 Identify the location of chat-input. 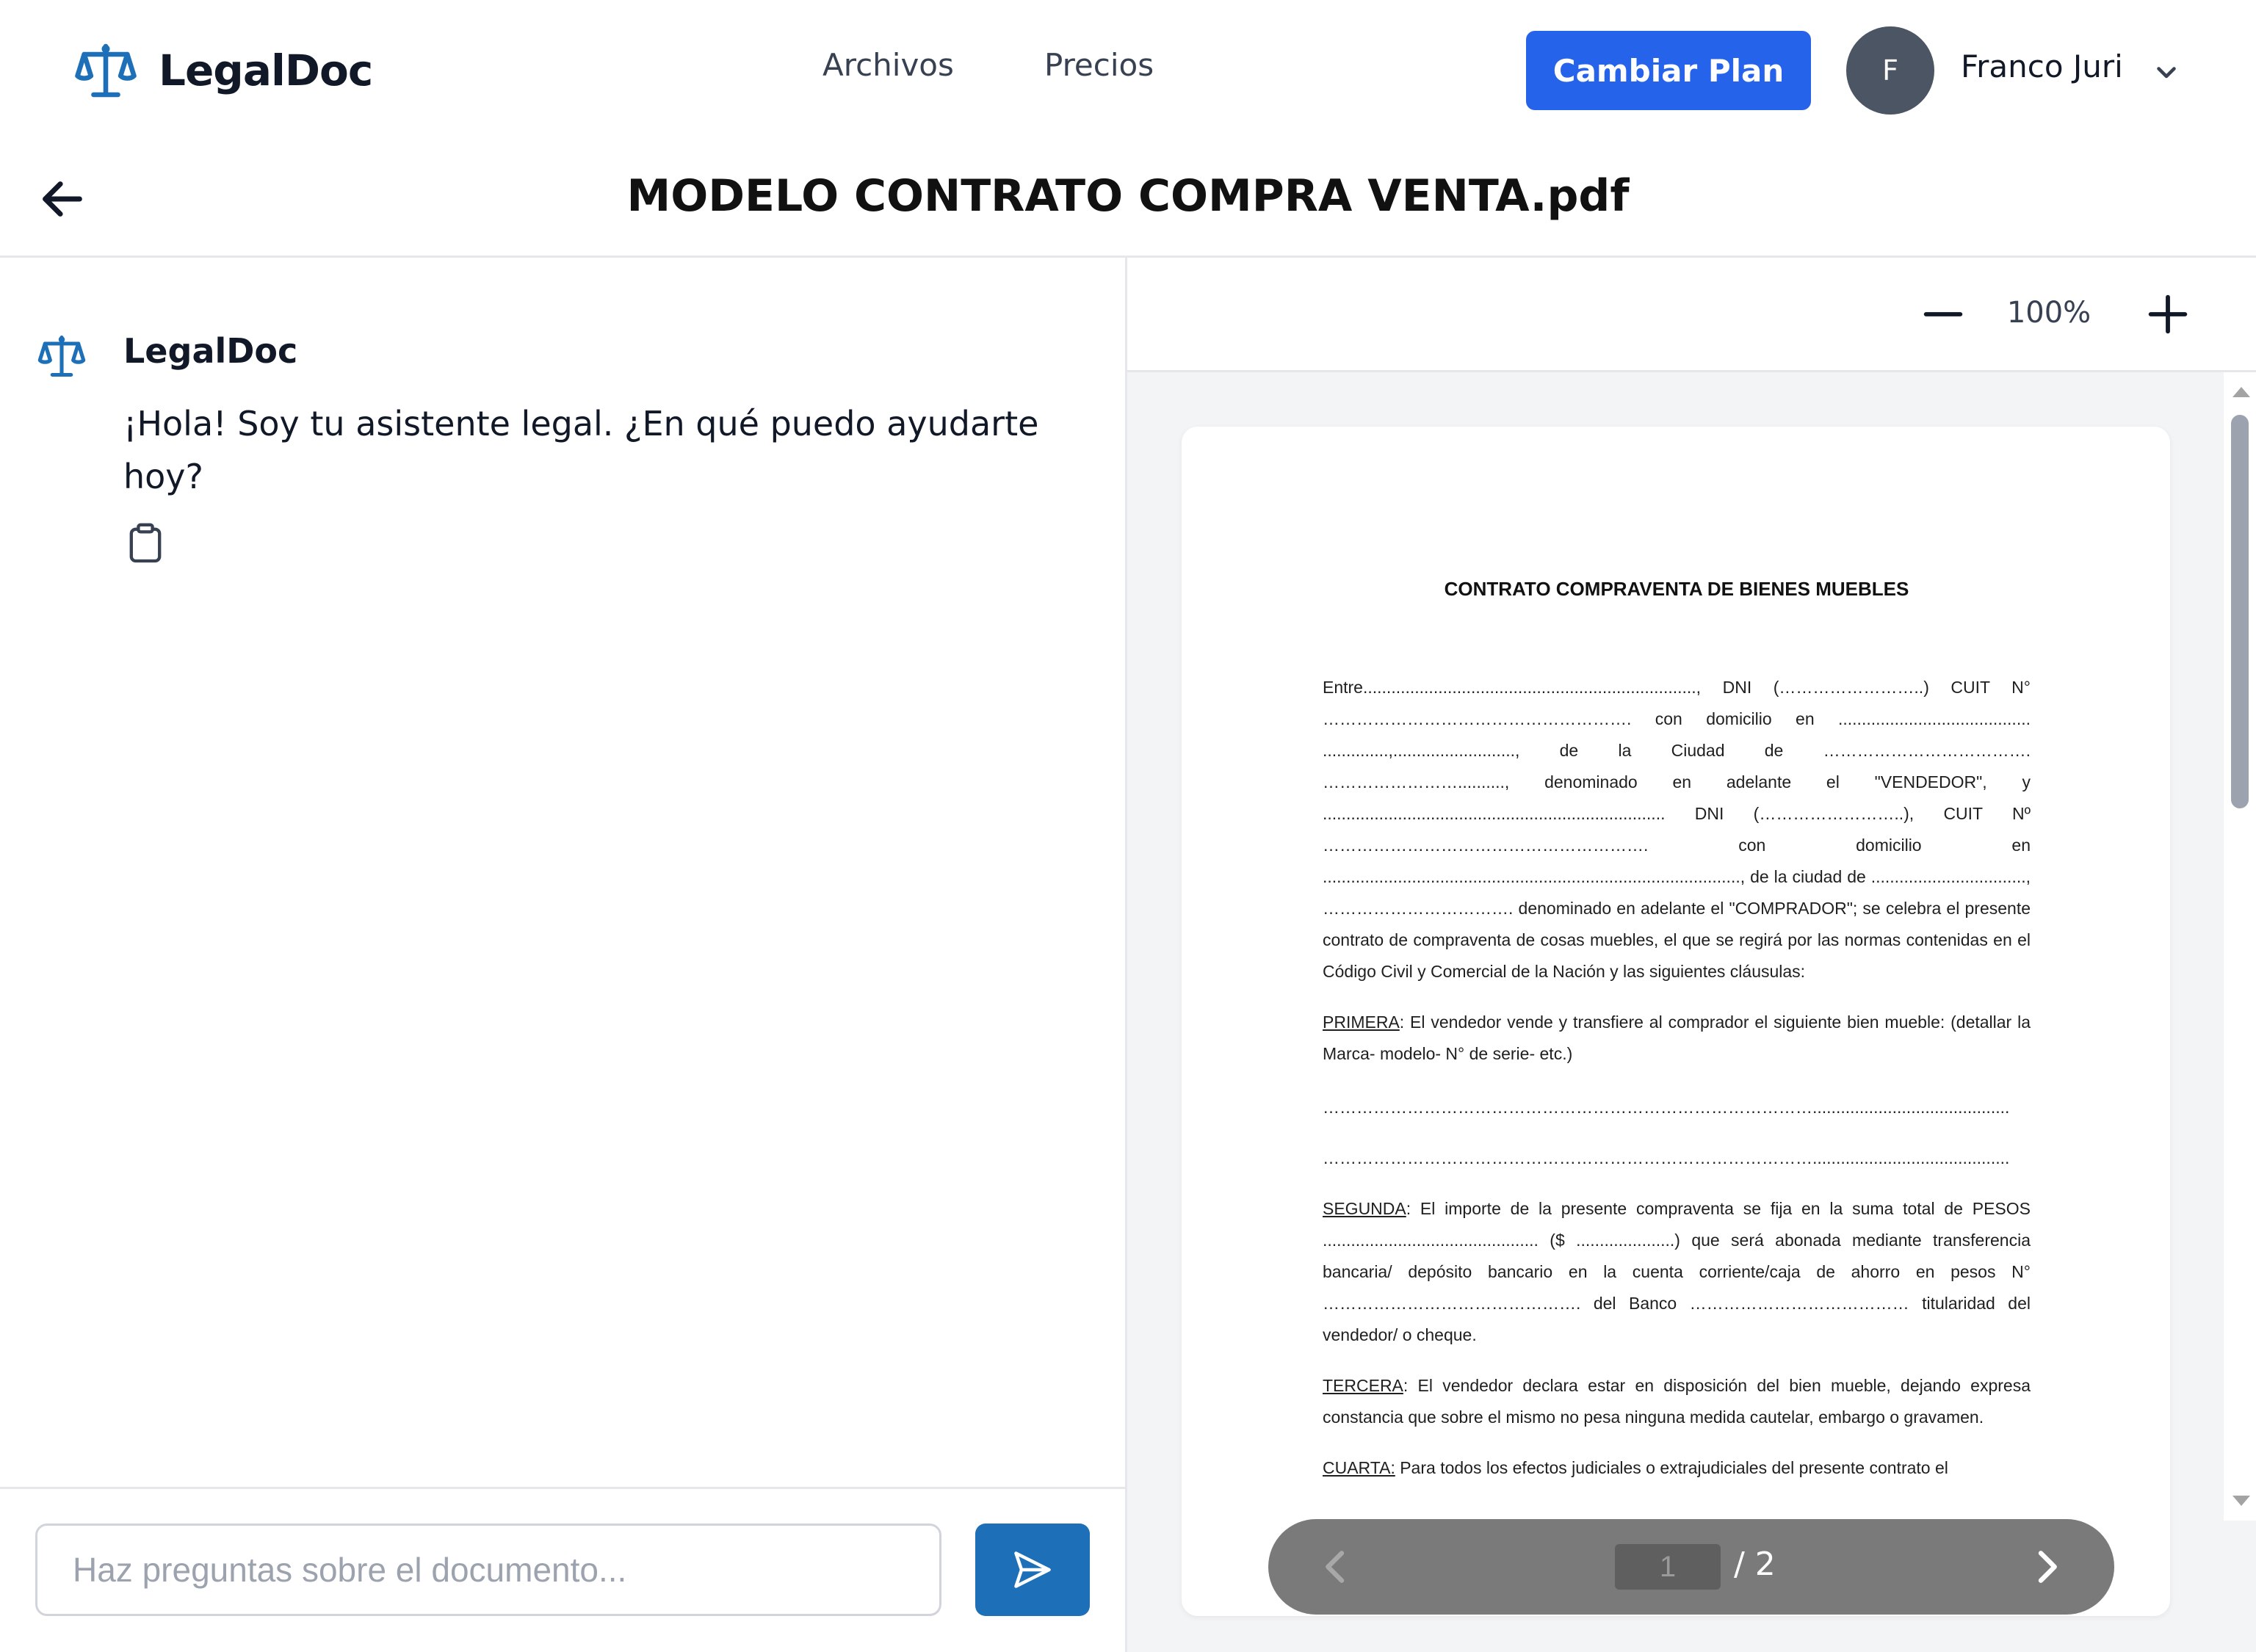
(488, 1570).